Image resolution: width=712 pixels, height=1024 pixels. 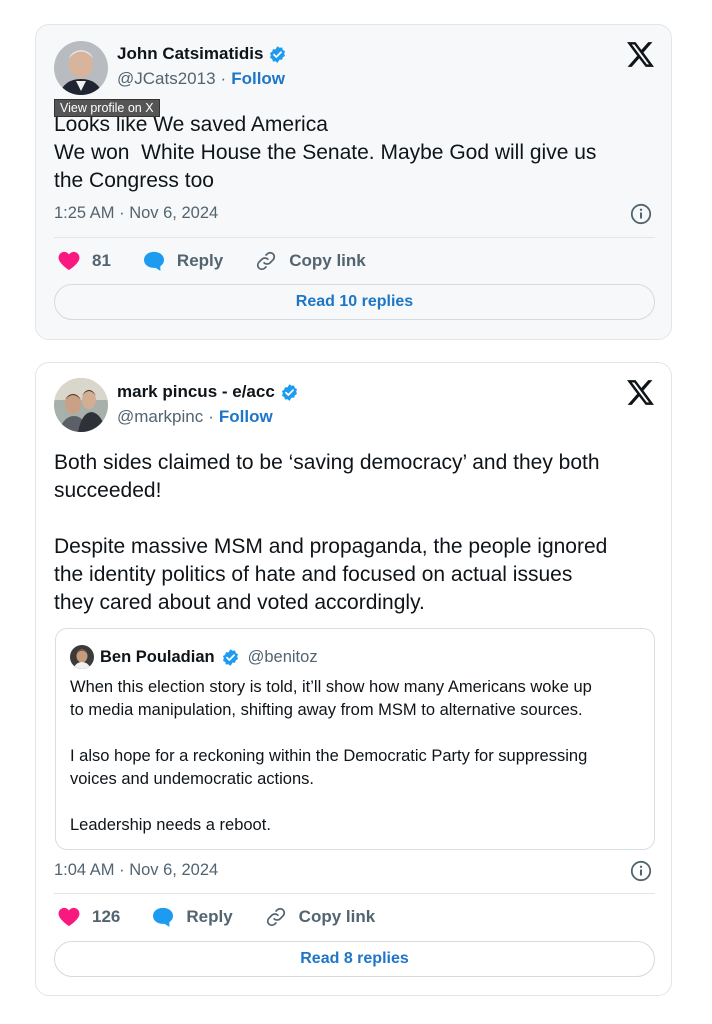 I want to click on read-replies-button: Read 8 replies, so click(x=354, y=959).